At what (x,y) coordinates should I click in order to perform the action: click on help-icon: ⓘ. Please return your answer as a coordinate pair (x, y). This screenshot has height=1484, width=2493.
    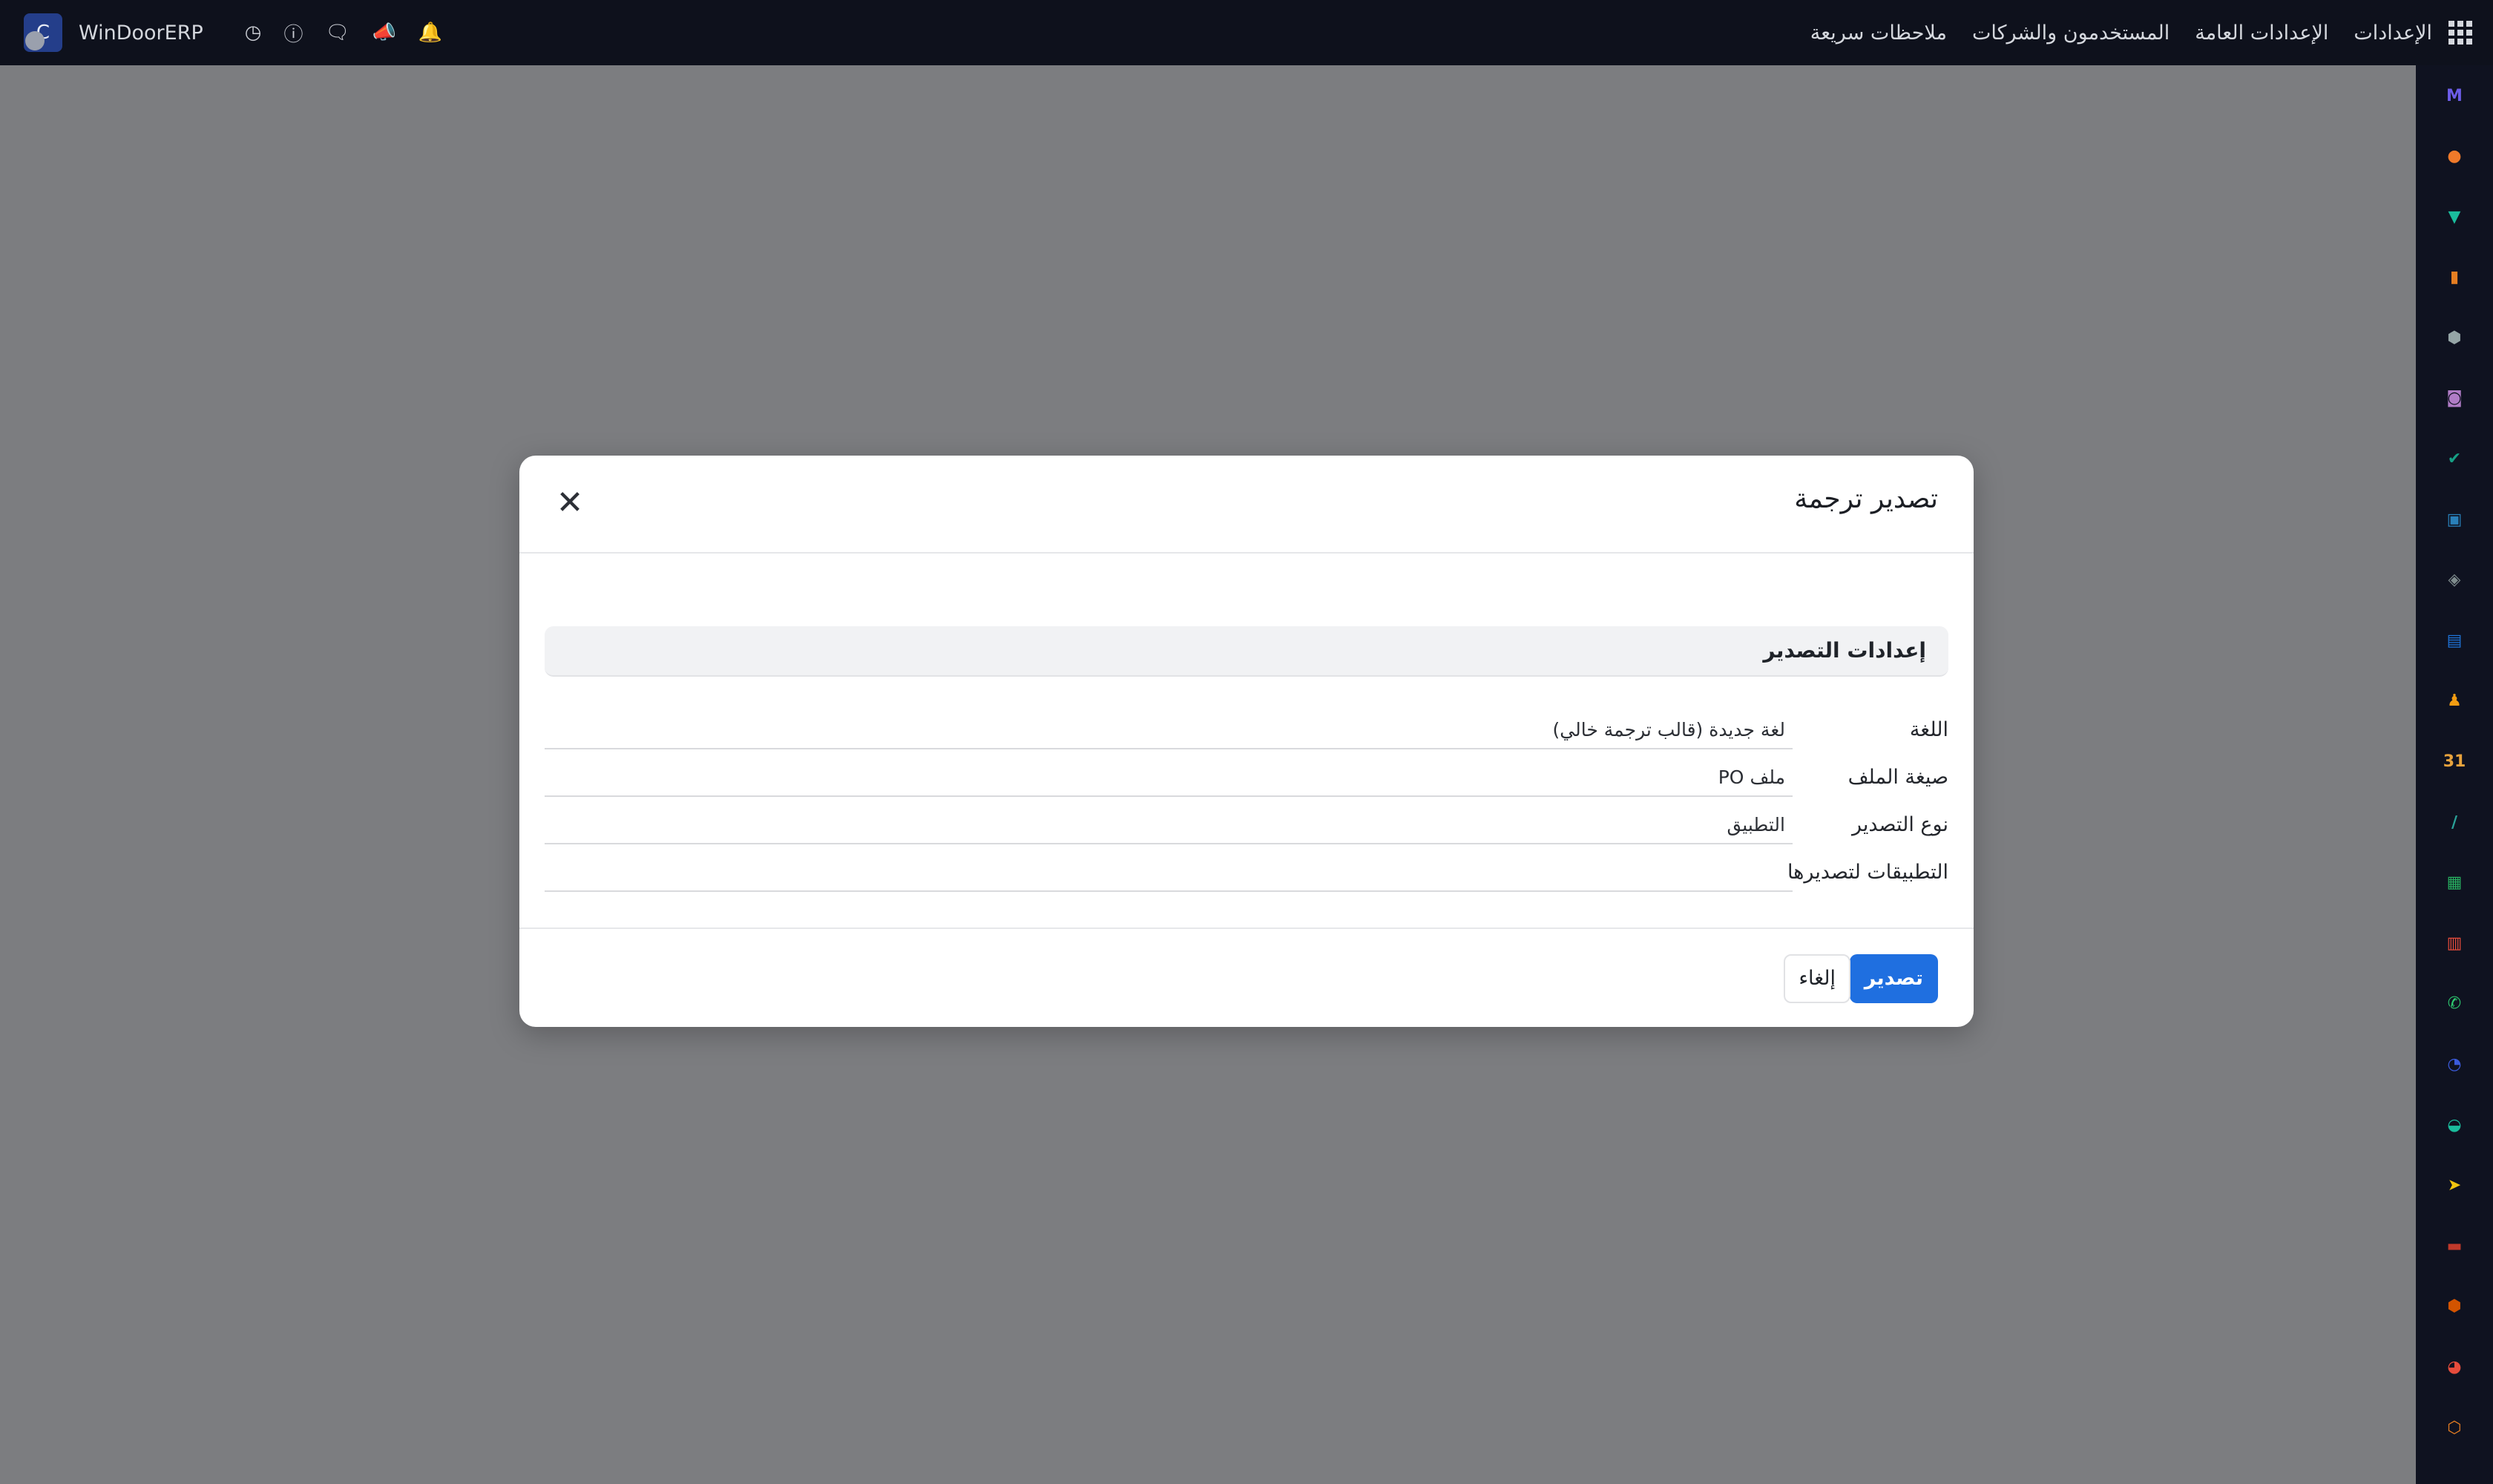
    Looking at the image, I should click on (293, 33).